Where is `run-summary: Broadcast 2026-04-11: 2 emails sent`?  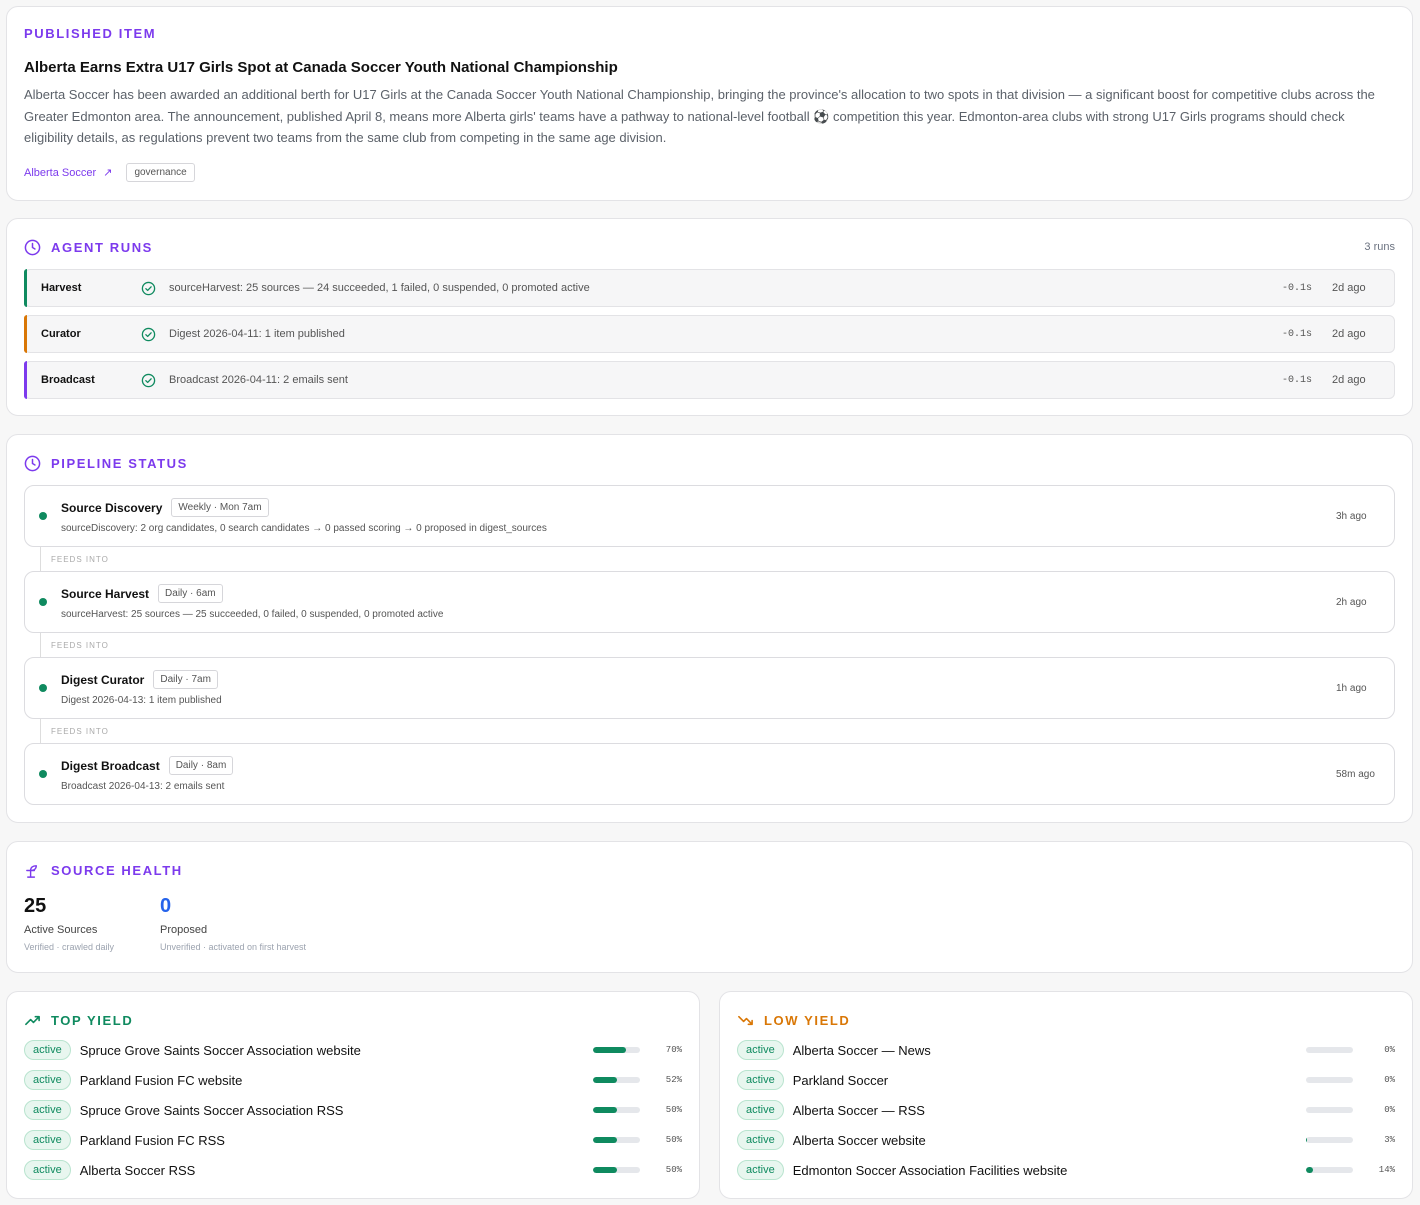
run-summary: Broadcast 2026-04-11: 2 emails sent is located at coordinates (258, 380).